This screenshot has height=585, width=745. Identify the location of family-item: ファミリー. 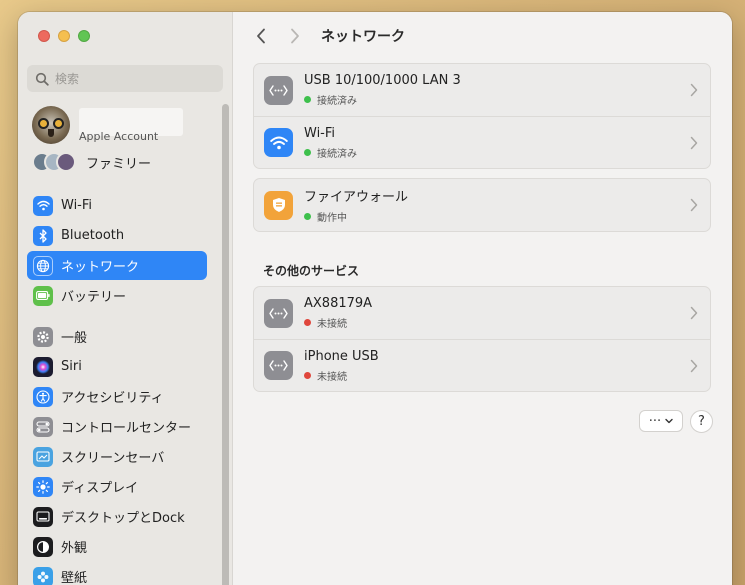
(91, 162).